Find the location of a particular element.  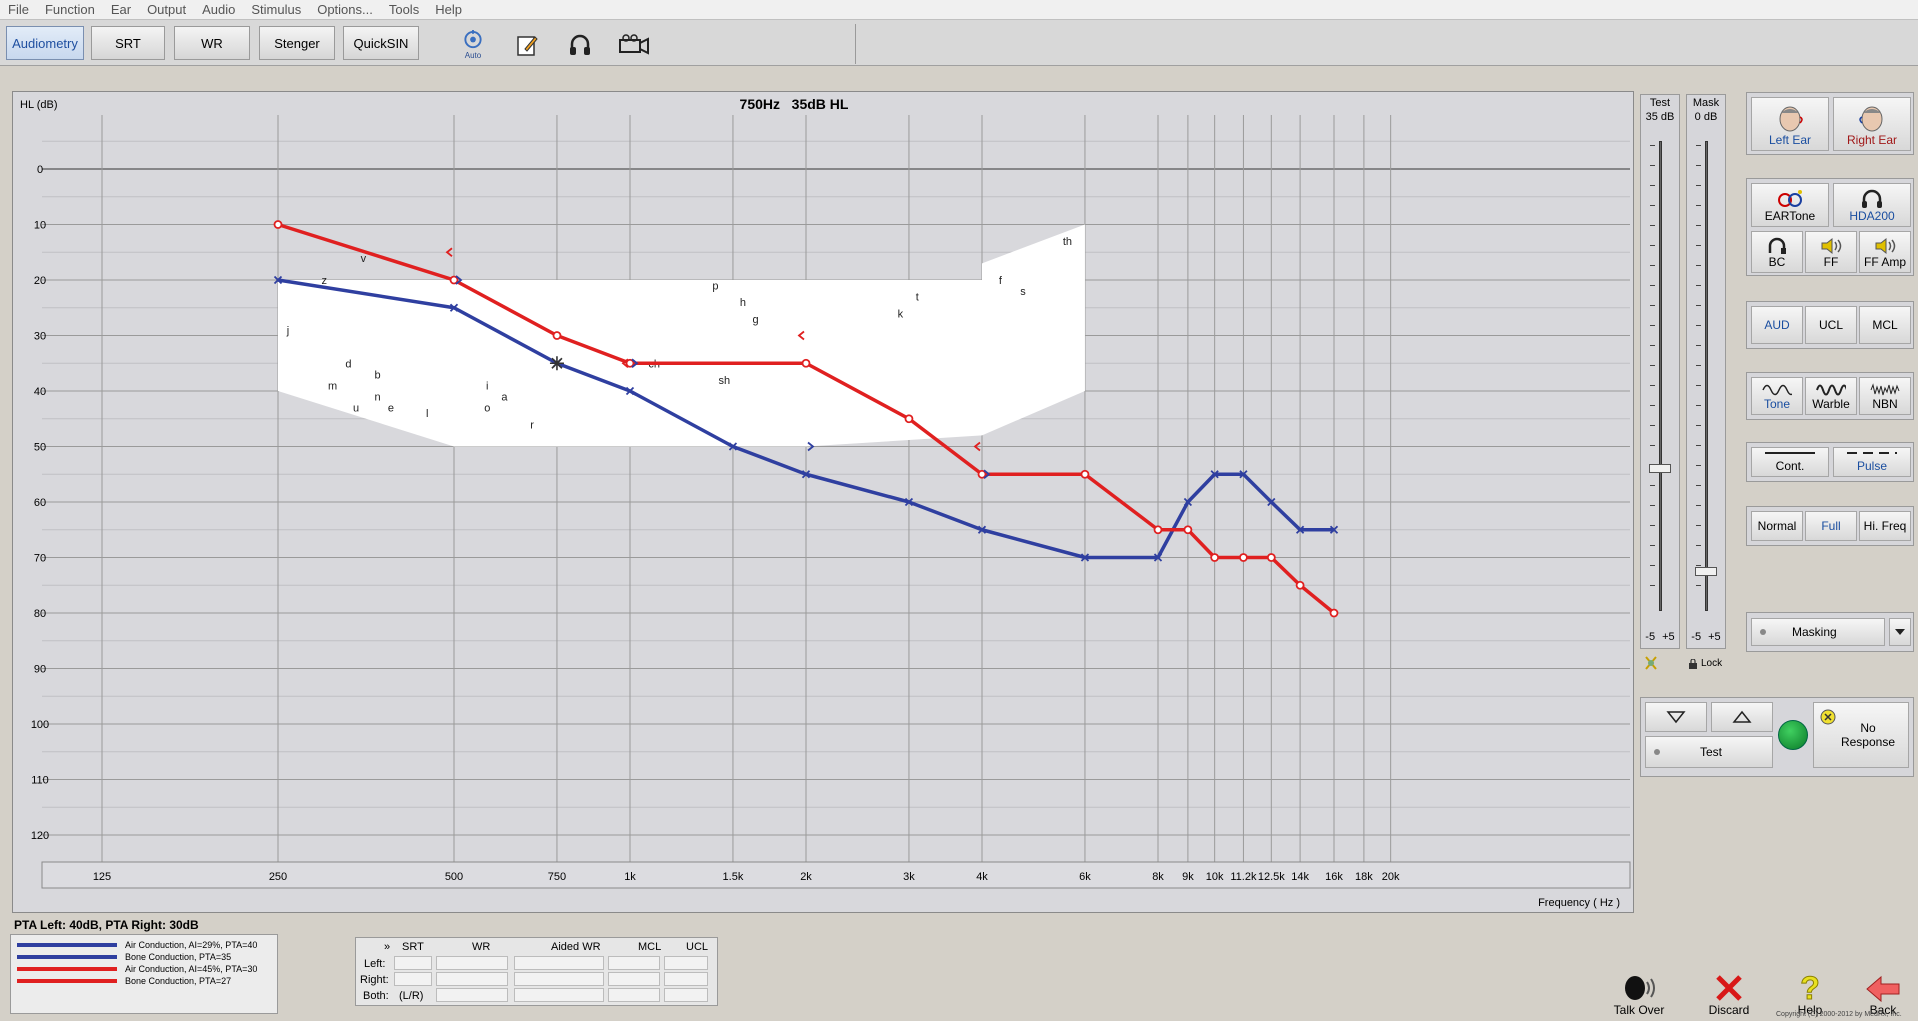

pulse-button: Pulse is located at coordinates (1872, 462).